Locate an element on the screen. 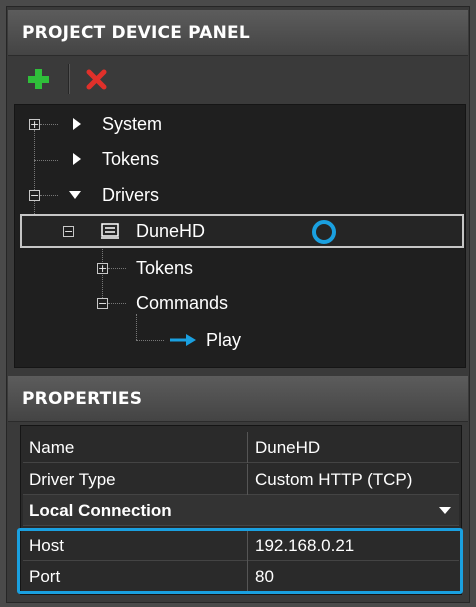 The height and width of the screenshot is (607, 476). tree-item-drivers: Drivers is located at coordinates (130, 195).